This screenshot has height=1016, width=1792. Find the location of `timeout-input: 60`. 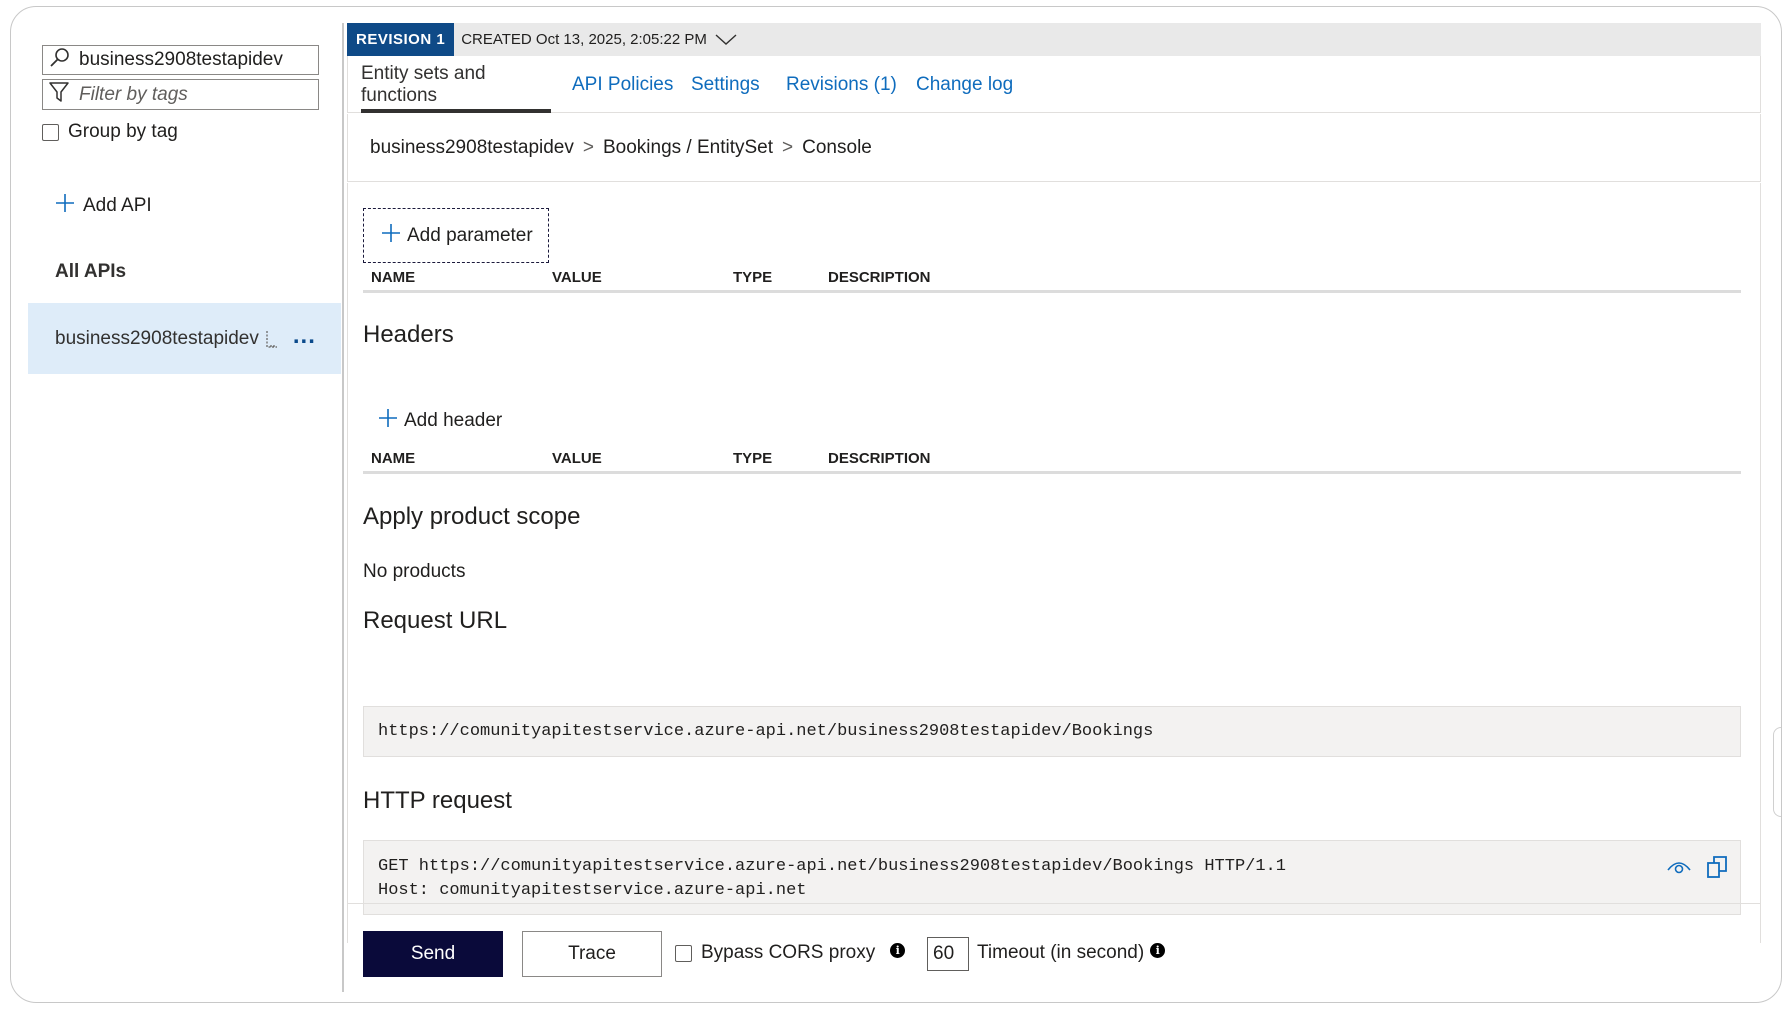

timeout-input: 60 is located at coordinates (948, 954).